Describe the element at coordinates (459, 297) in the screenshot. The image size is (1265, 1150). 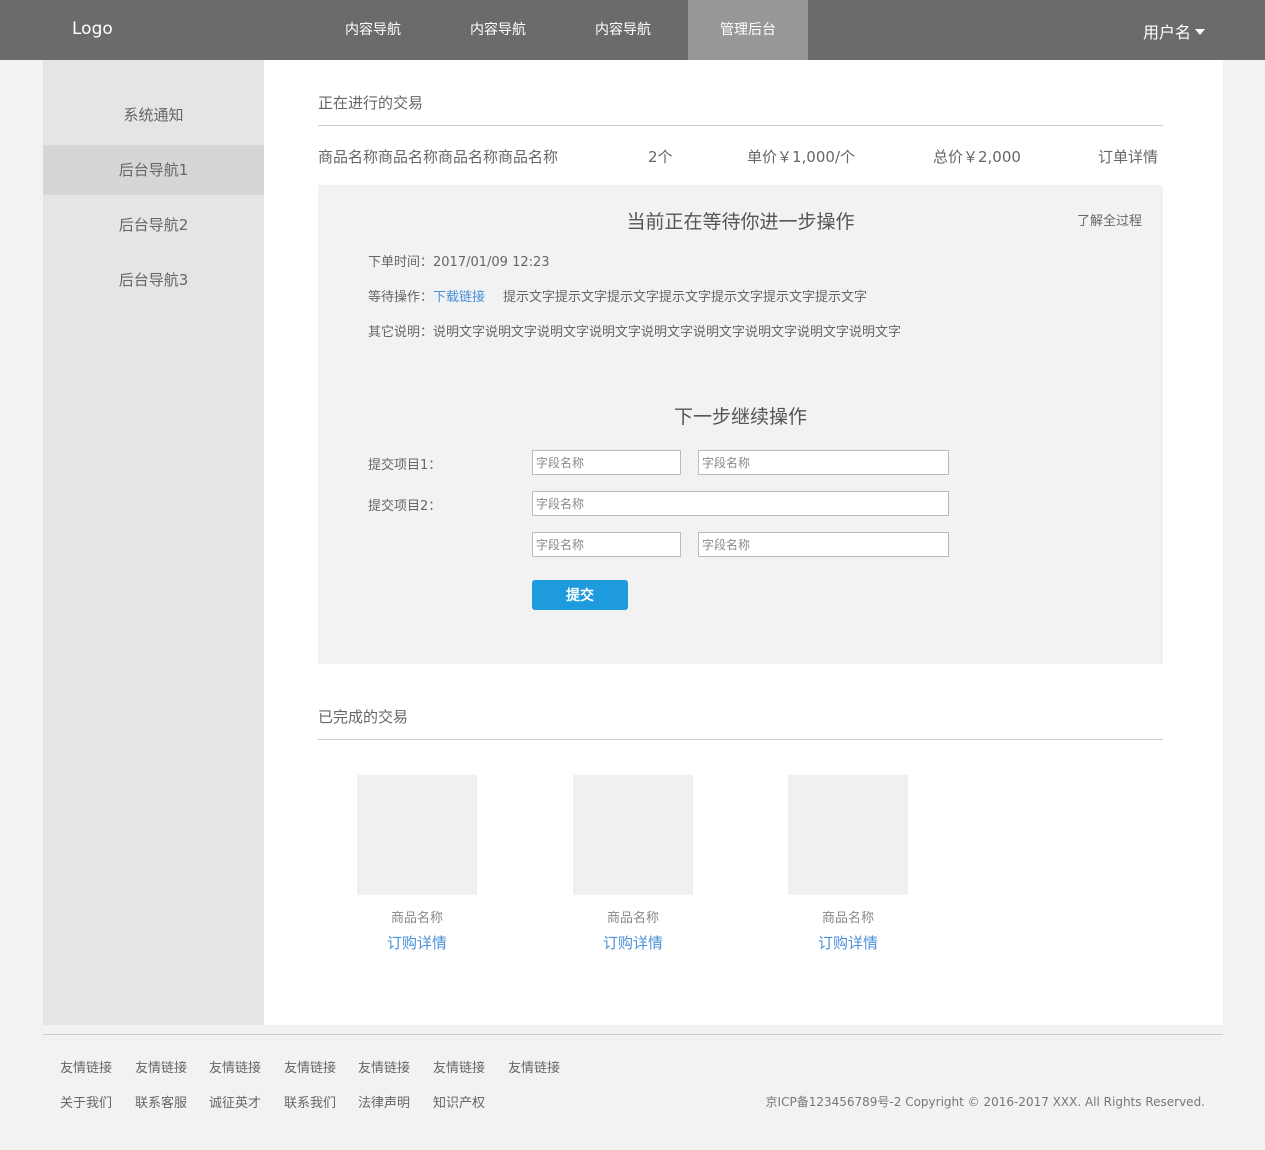
I see `download-link: 下载链接` at that location.